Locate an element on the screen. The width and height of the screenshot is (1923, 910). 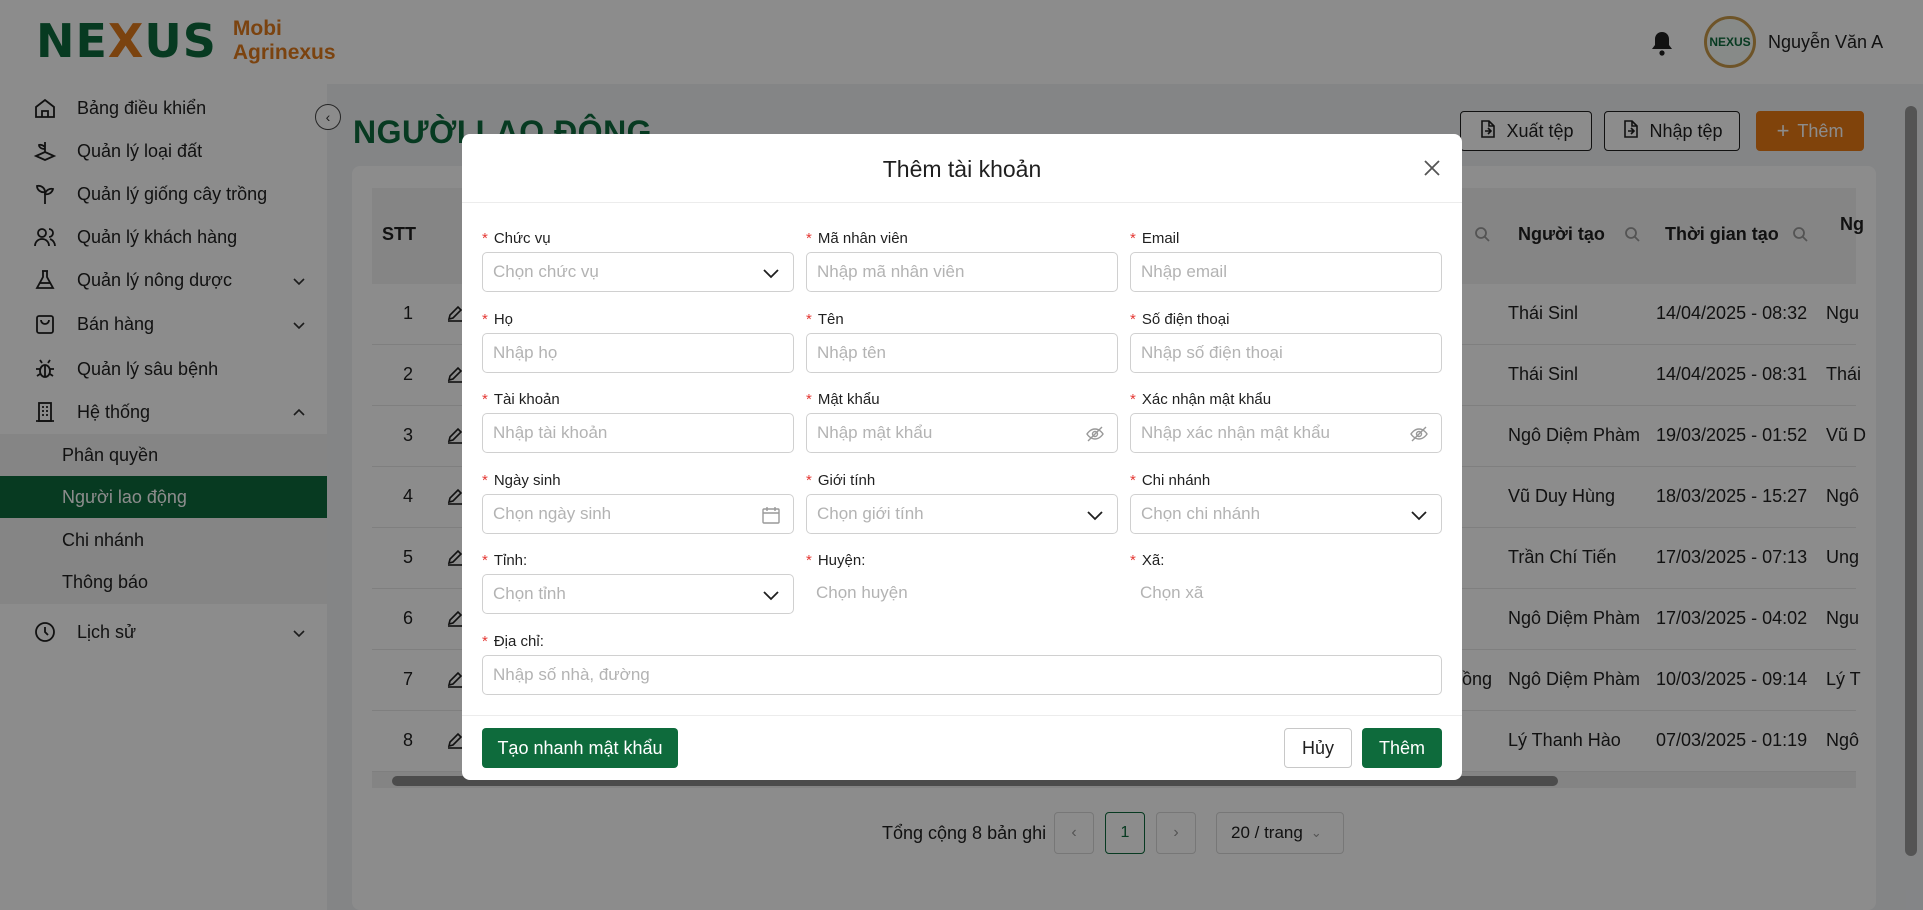
submit-button: Thêm is located at coordinates (1402, 748).